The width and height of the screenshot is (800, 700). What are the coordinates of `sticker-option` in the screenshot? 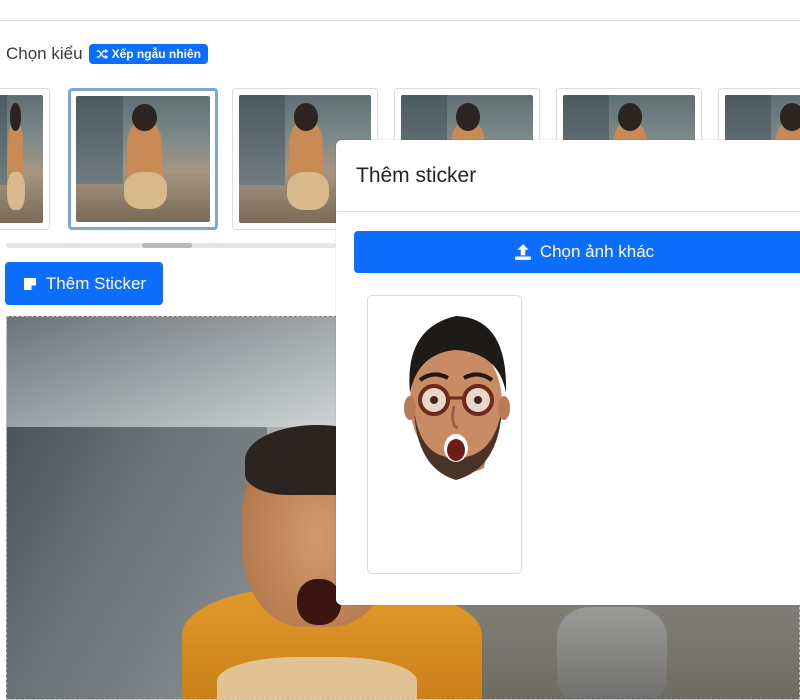 It's located at (444, 434).